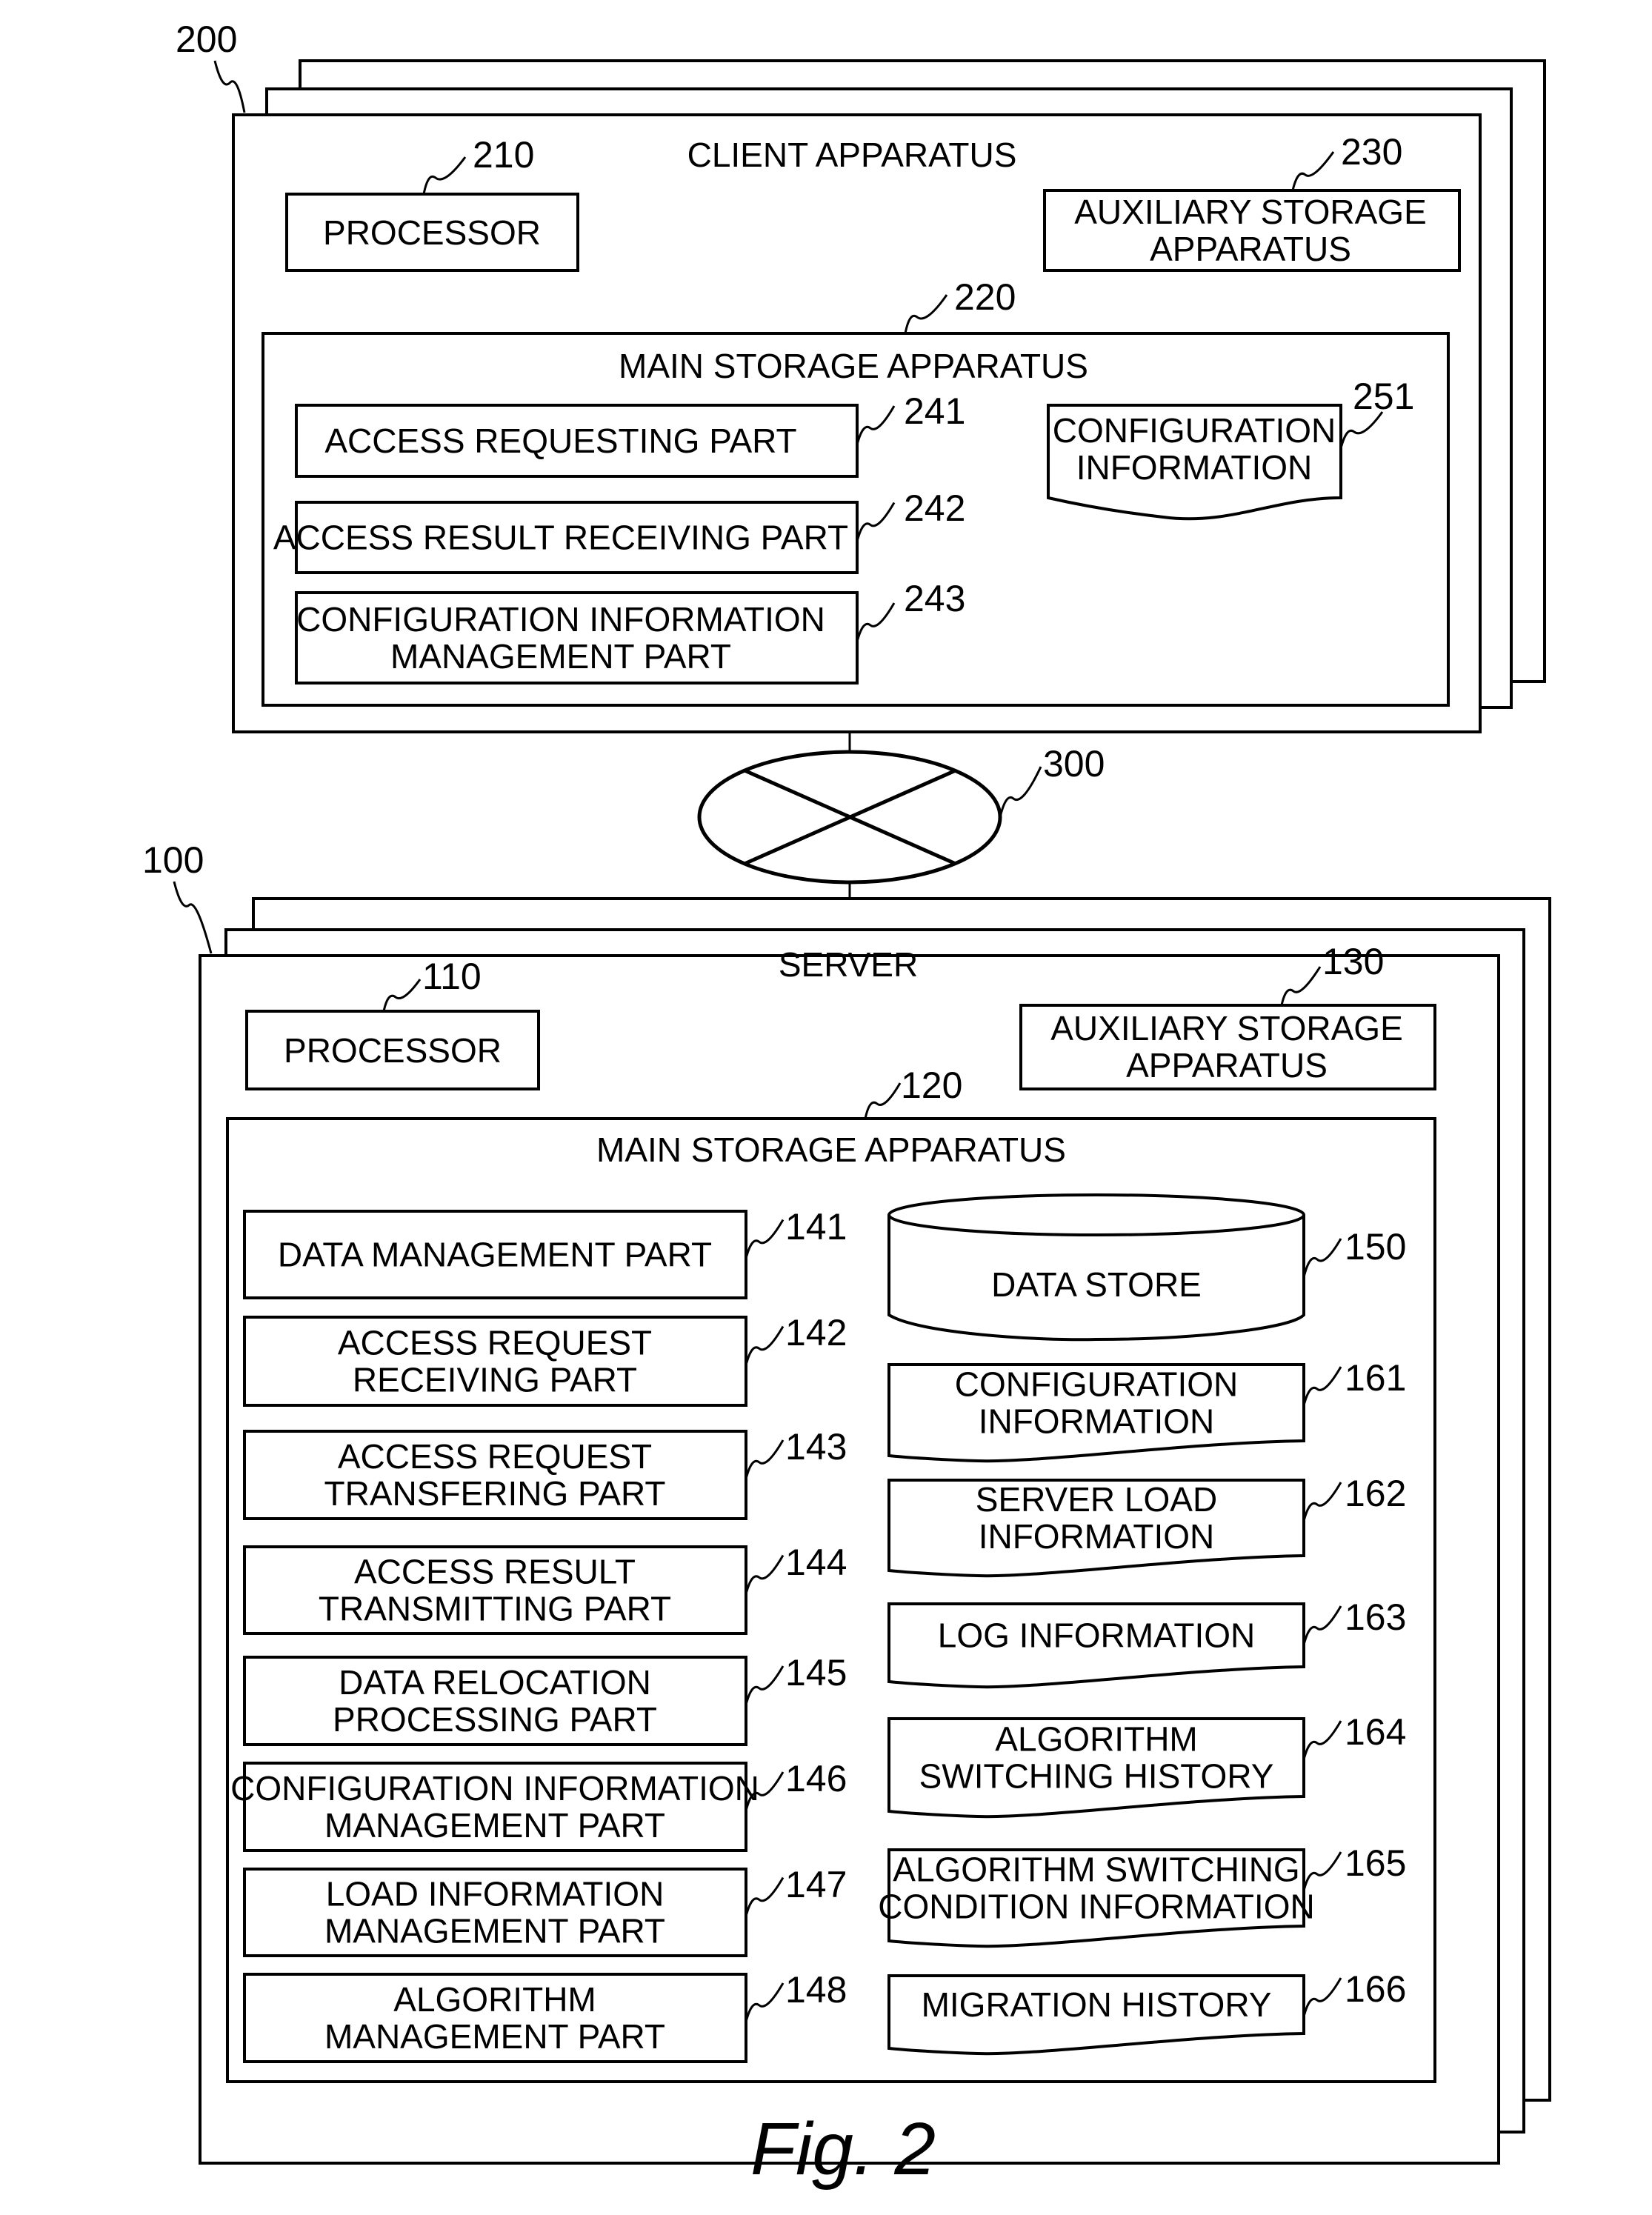 Image resolution: width=1652 pixels, height=2215 pixels. Describe the element at coordinates (503, 155) in the screenshot. I see `client-processor-ref: 210` at that location.